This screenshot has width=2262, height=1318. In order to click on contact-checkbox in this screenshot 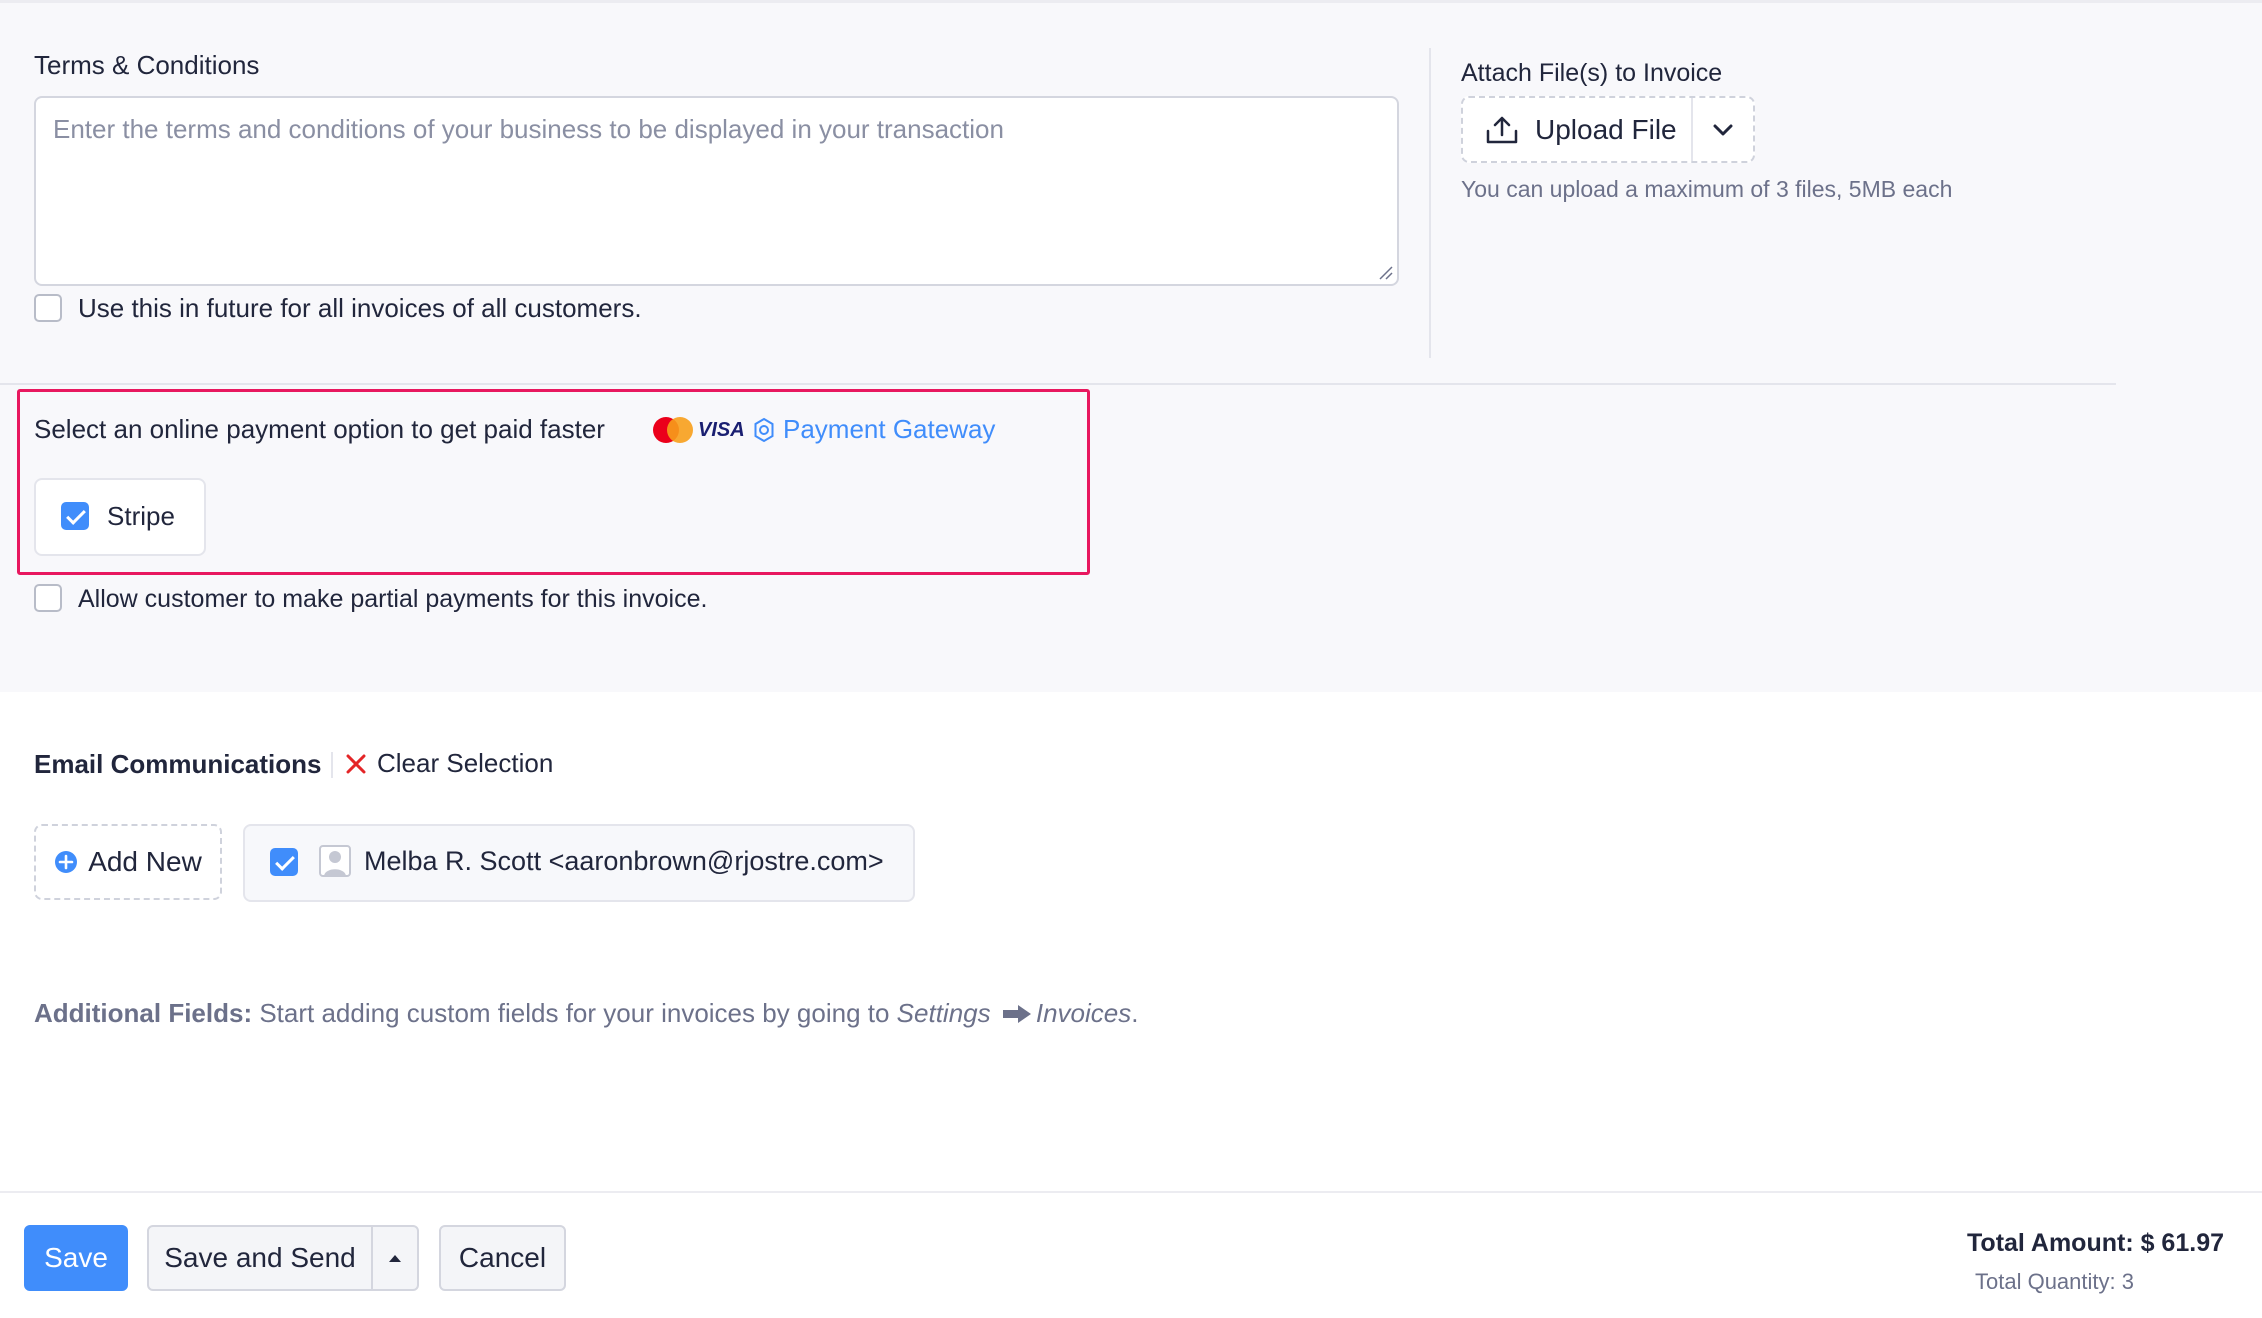, I will do `click(284, 862)`.